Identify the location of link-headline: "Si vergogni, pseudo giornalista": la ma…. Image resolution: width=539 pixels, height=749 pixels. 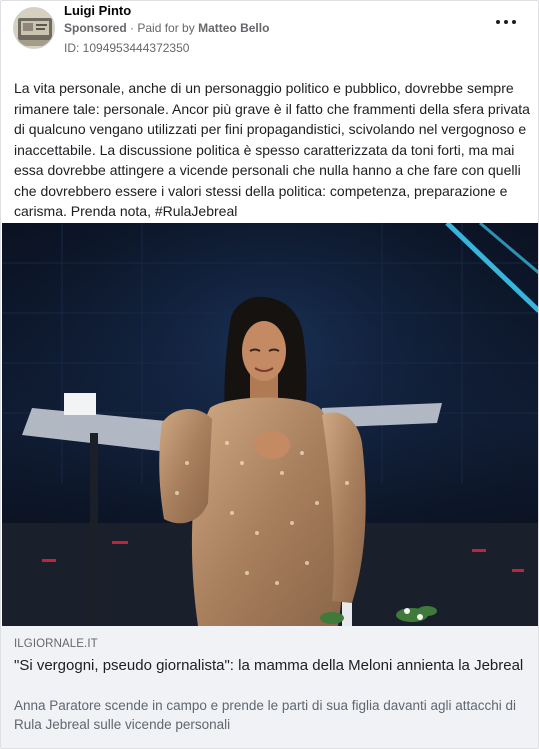
(270, 665).